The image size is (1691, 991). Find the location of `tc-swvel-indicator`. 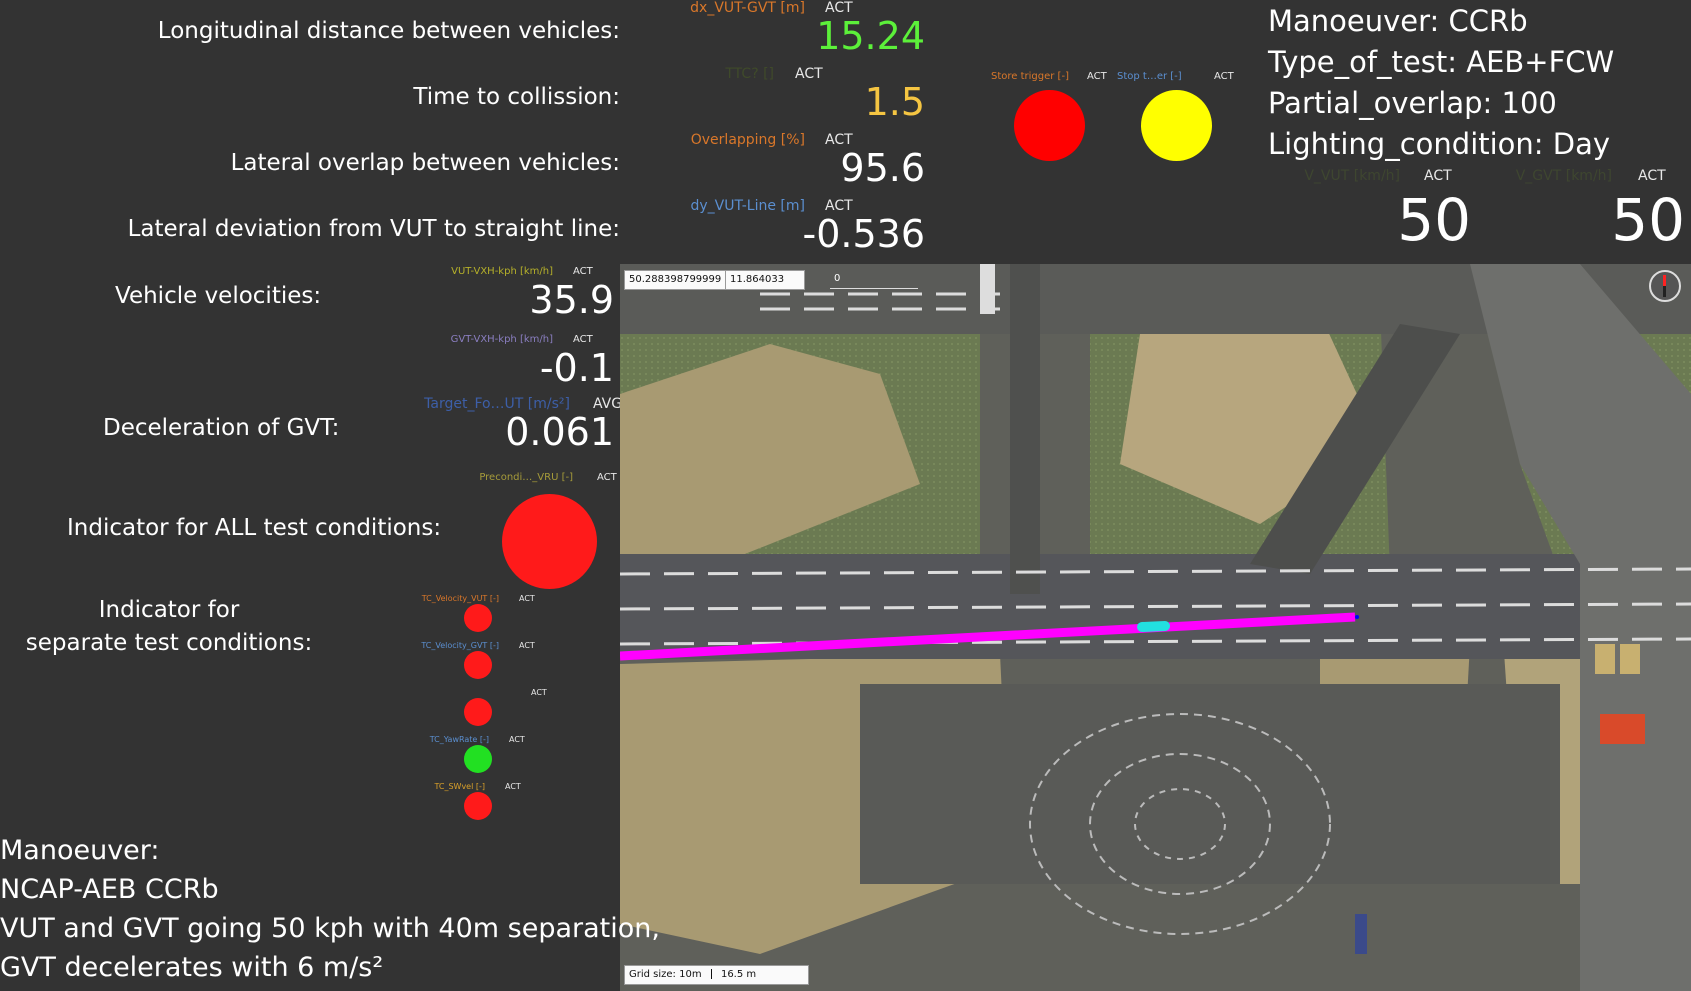

tc-swvel-indicator is located at coordinates (478, 806).